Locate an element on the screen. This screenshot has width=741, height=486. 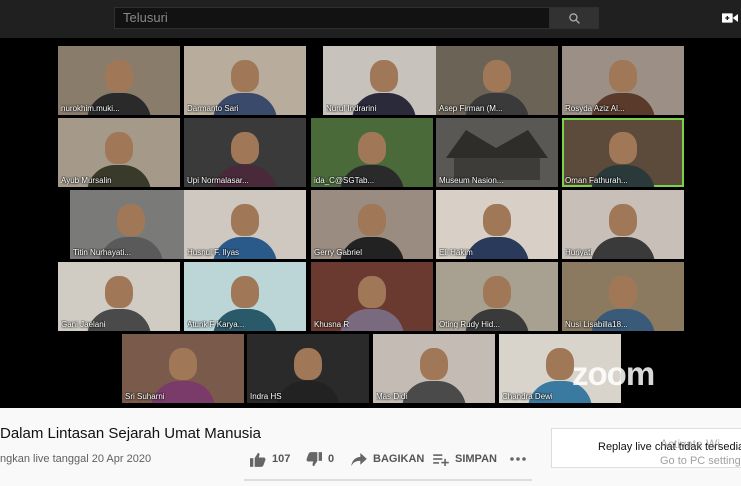
video-camera-icon is located at coordinates (730, 18).